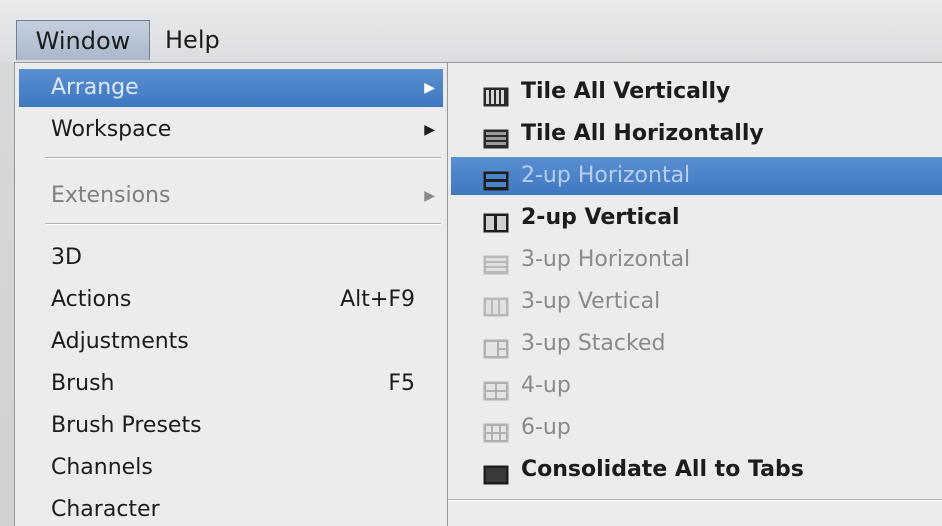 The width and height of the screenshot is (942, 526). Describe the element at coordinates (231, 300) in the screenshot. I see `menu-item-actions: Actions Alt+F9` at that location.